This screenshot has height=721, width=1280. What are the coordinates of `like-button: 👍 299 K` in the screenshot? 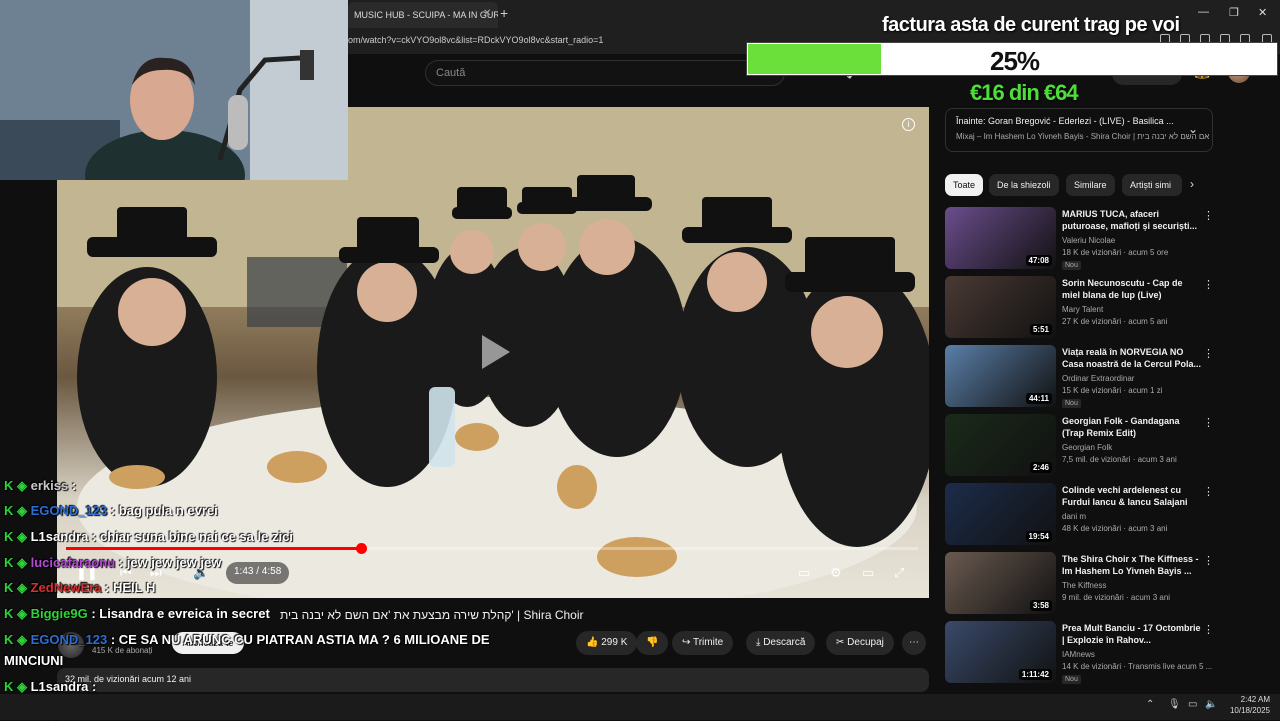 It's located at (607, 643).